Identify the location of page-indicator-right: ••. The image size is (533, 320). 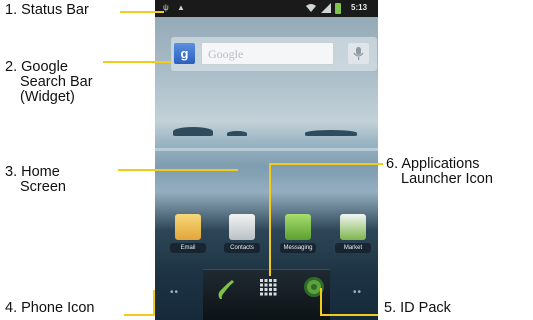
(357, 292).